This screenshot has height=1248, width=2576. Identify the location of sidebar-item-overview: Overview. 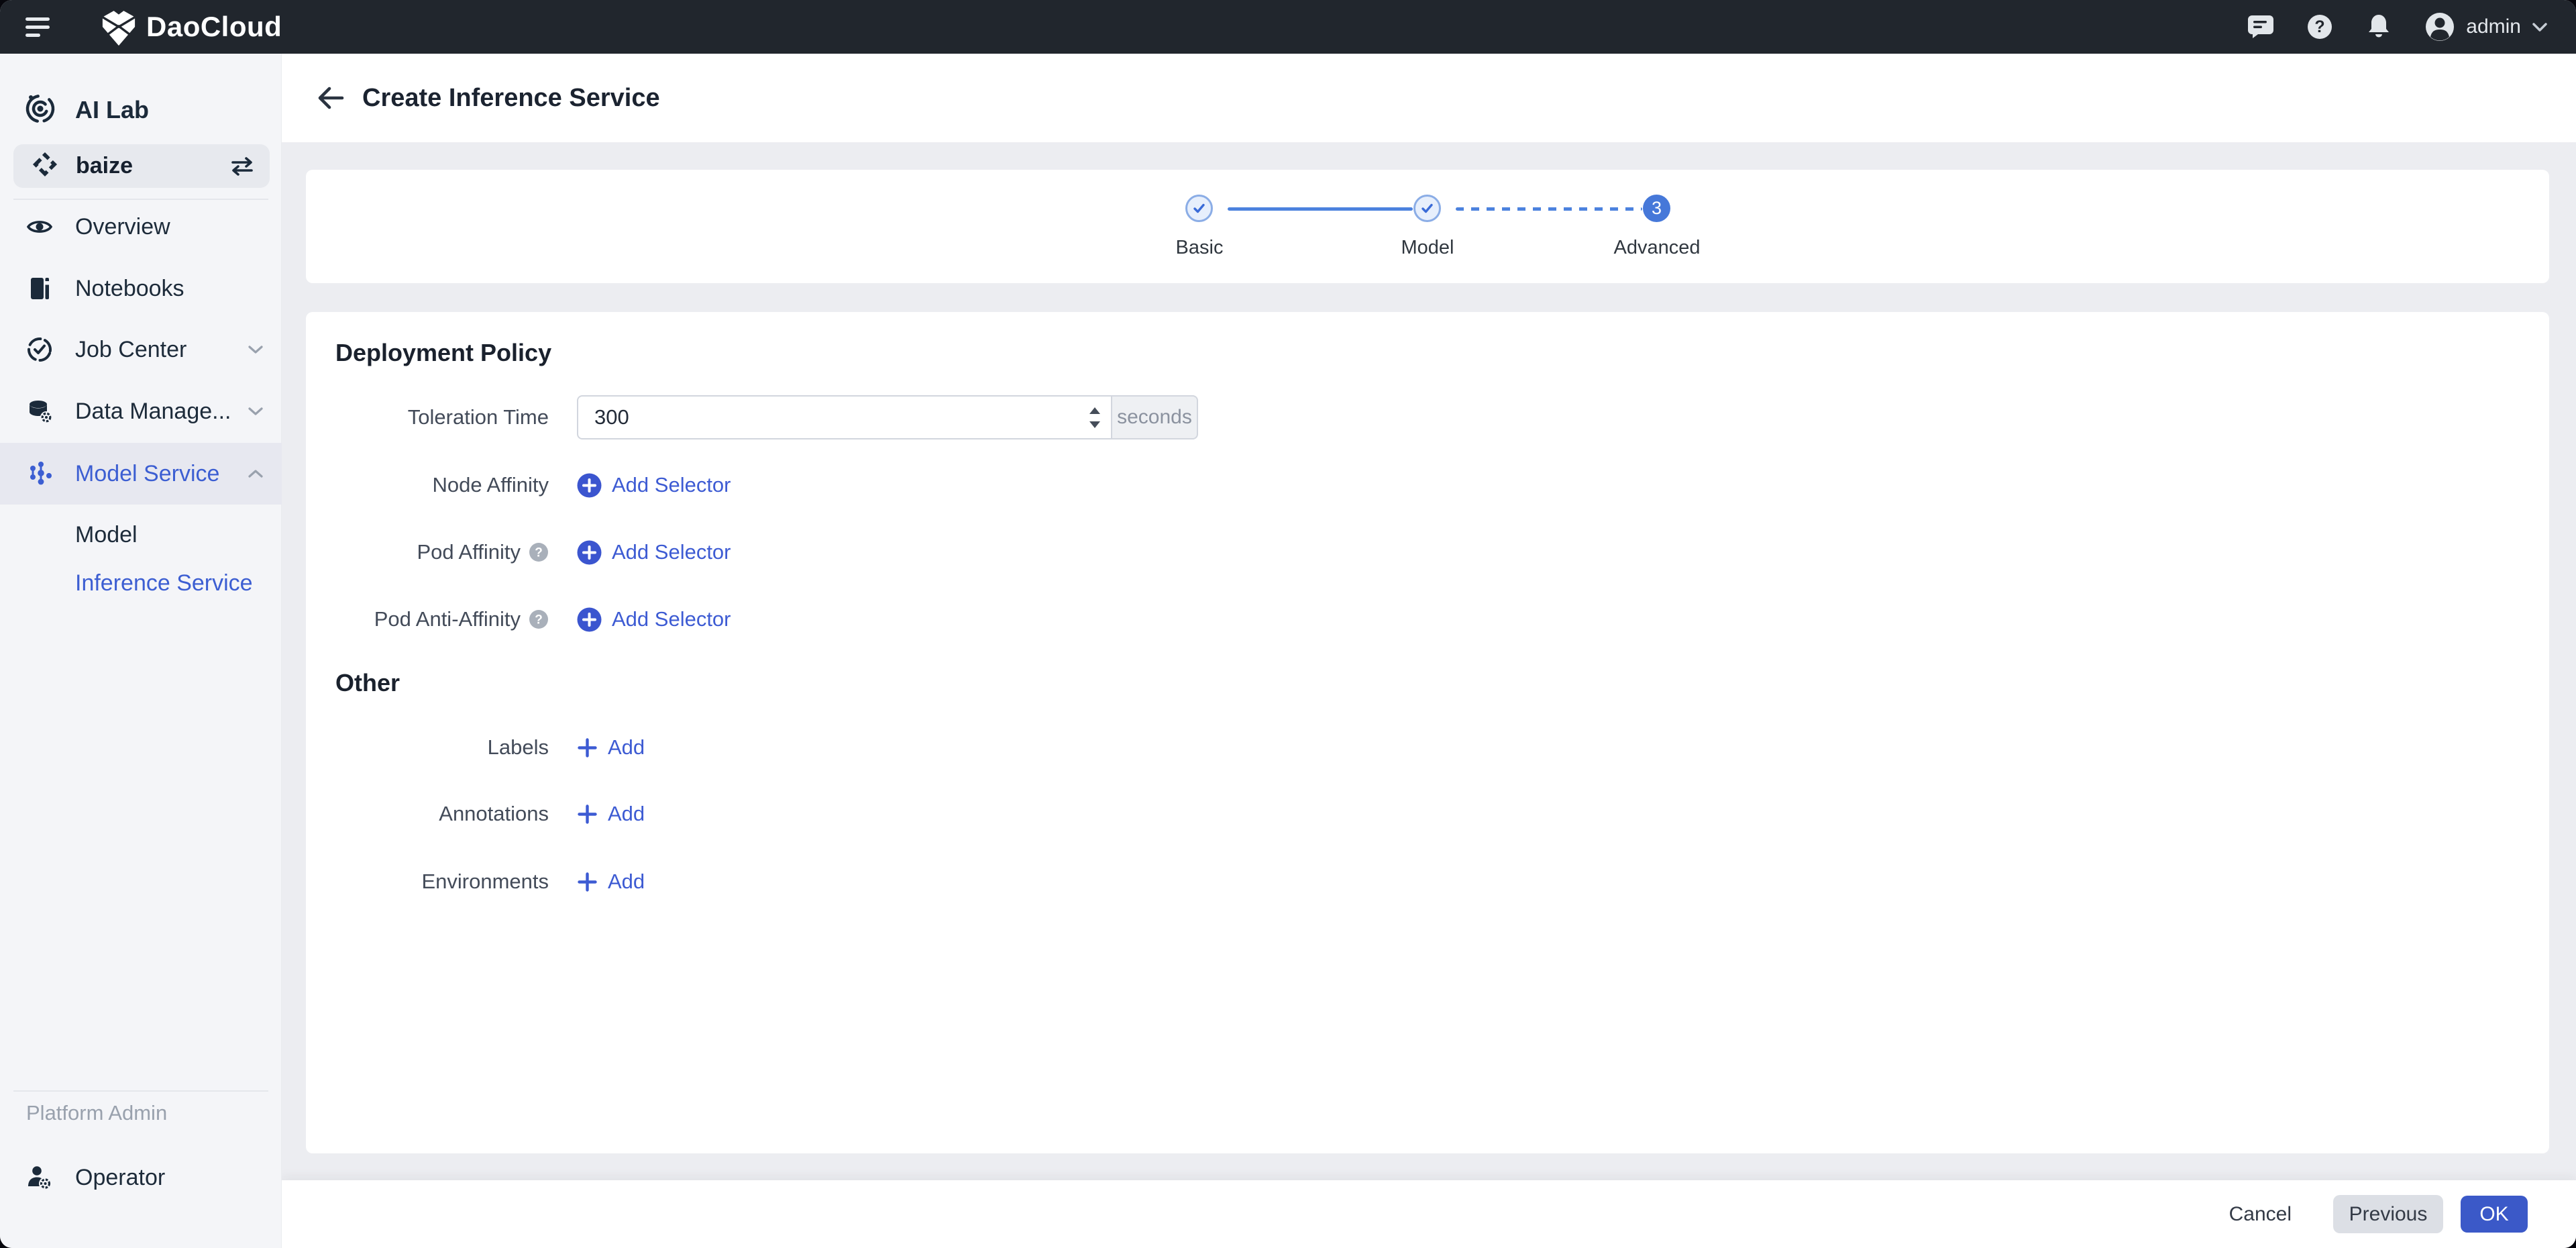
(141, 227).